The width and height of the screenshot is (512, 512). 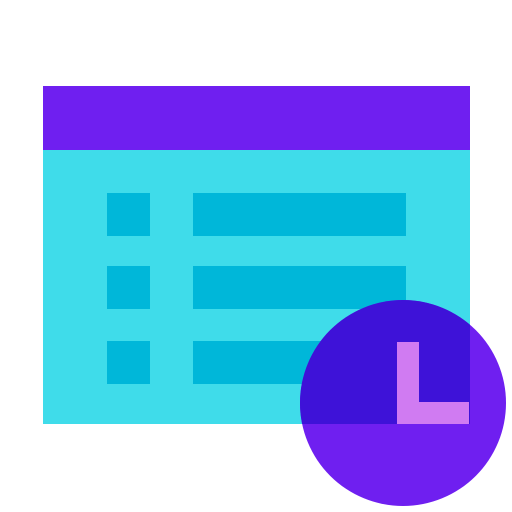 I want to click on clock-minute-hand, so click(x=433, y=413).